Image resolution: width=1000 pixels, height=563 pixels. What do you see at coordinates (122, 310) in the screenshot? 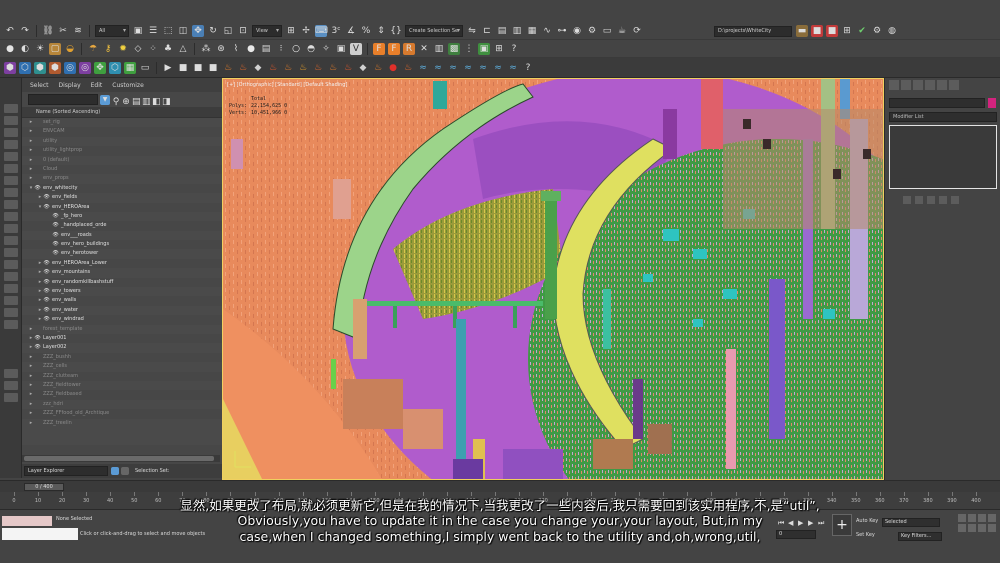
I see `layer-row: ▸ 👁 env_water` at bounding box center [122, 310].